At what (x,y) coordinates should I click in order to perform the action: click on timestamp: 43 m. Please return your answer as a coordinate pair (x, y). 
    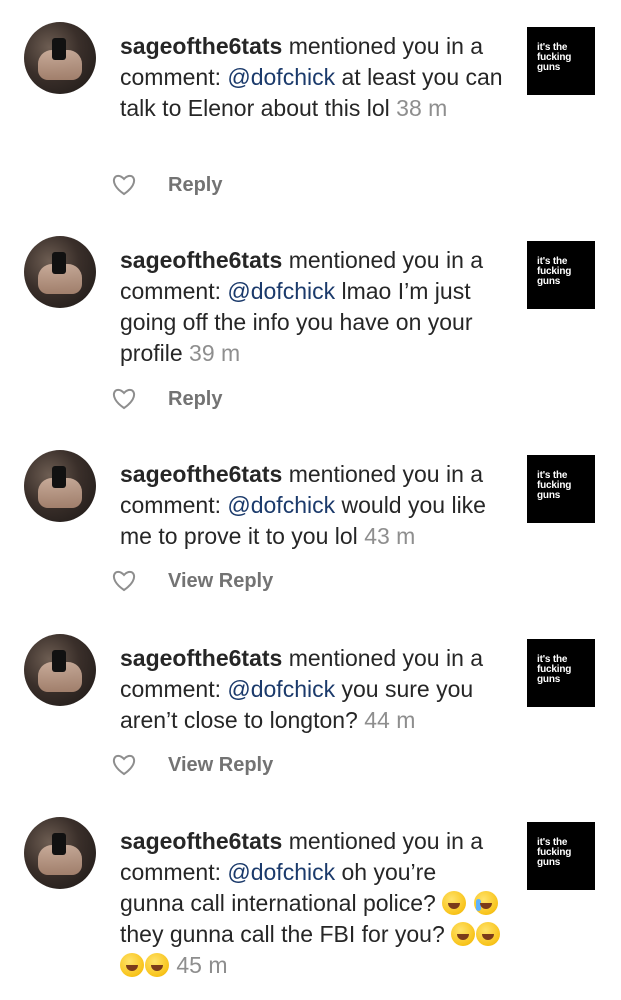
    Looking at the image, I should click on (390, 536).